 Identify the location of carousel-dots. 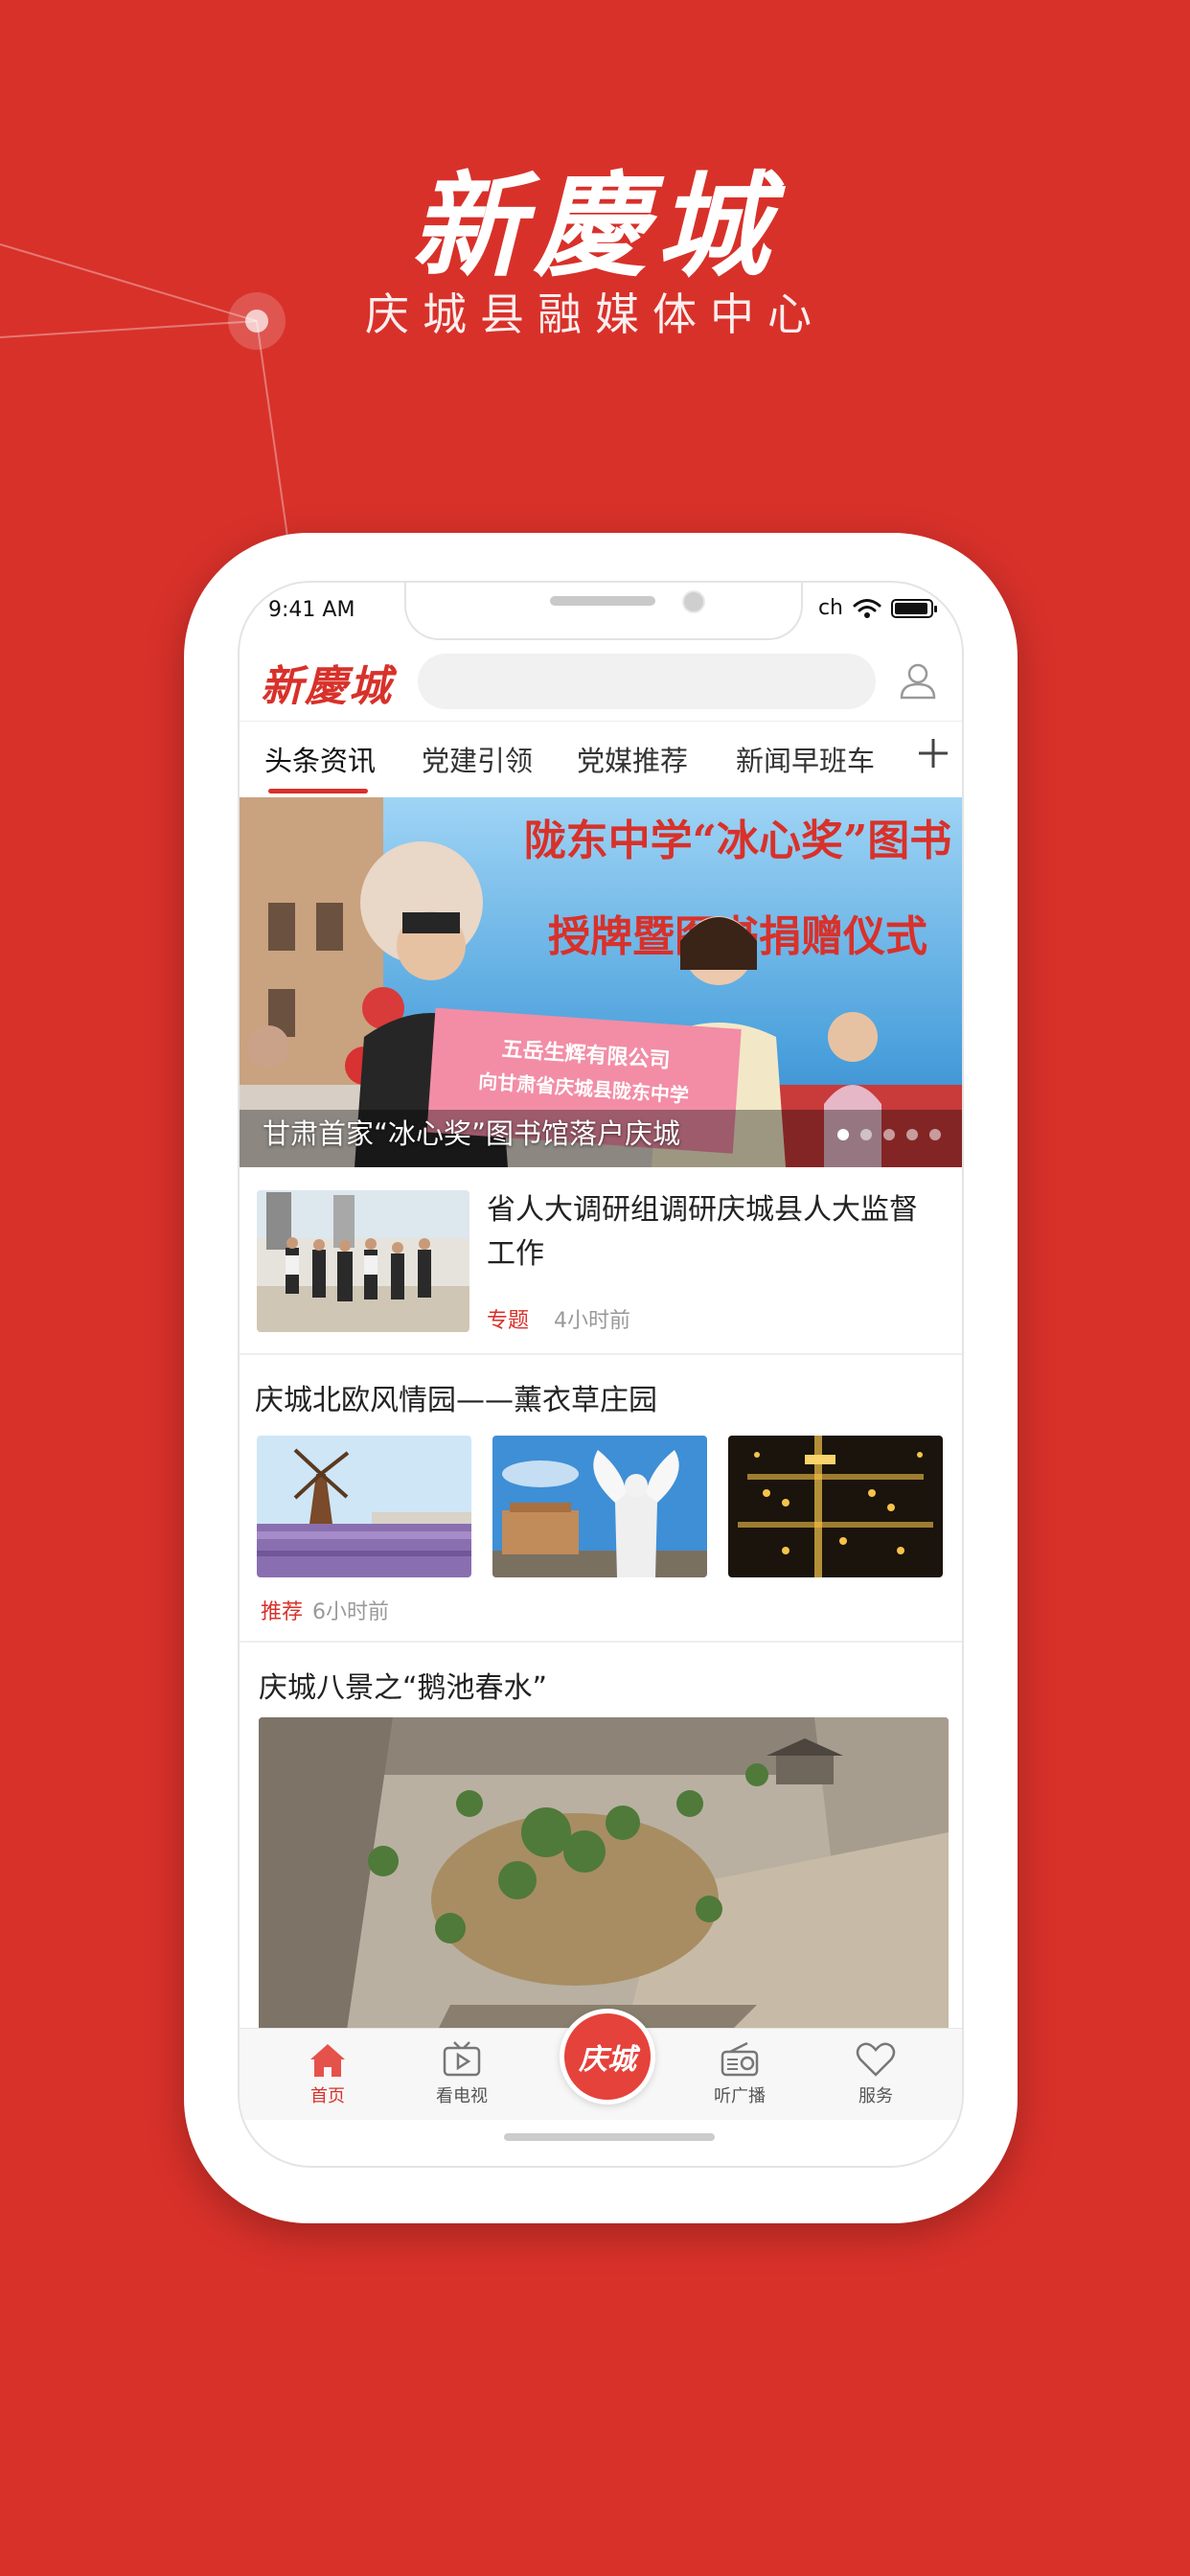
(889, 1134).